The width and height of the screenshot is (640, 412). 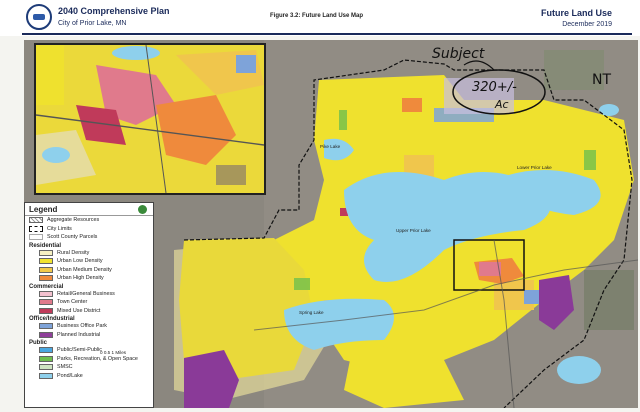 I want to click on hatch-swatch, so click(x=36, y=220).